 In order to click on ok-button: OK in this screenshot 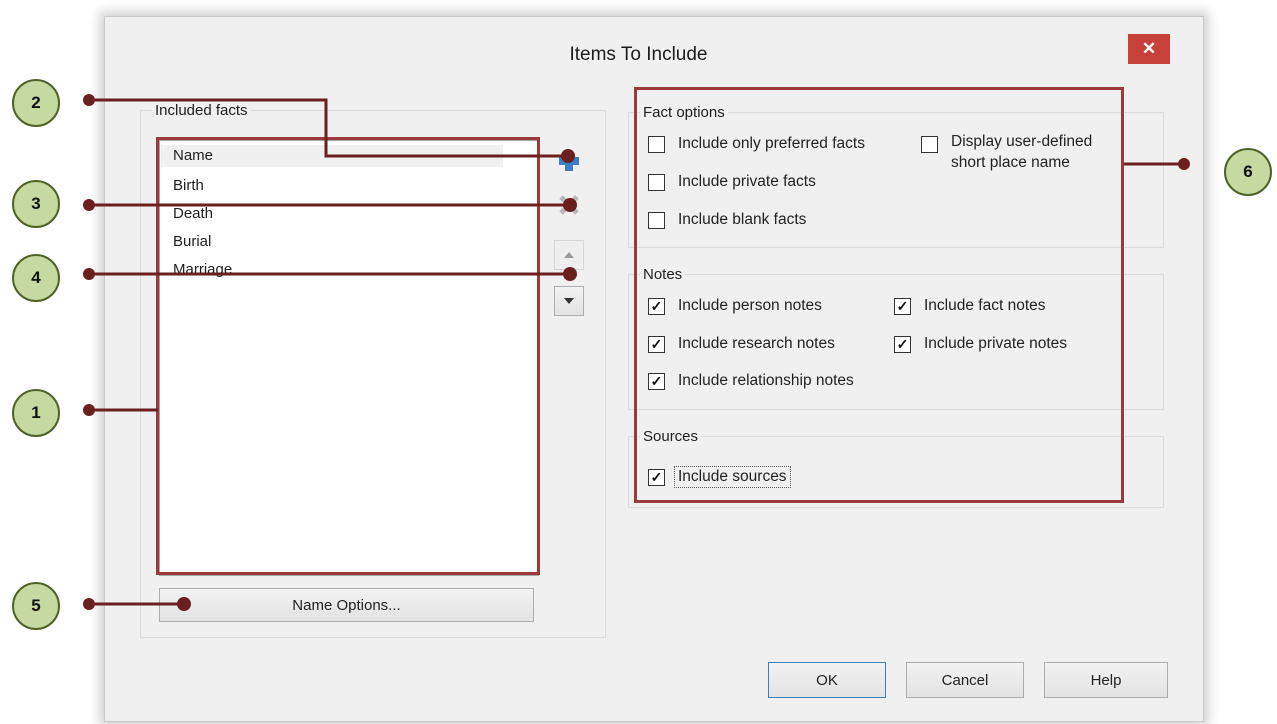, I will do `click(827, 680)`.